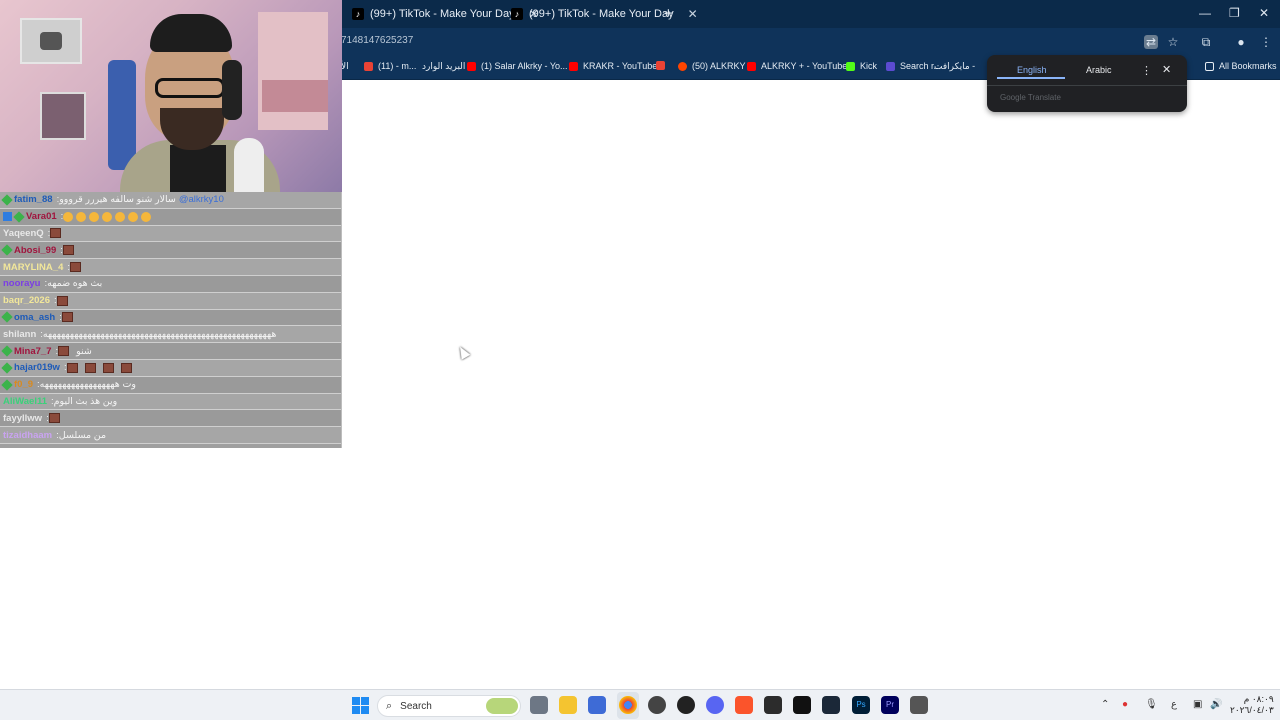 The height and width of the screenshot is (720, 1280). I want to click on chevron-up-icon: ⌃, so click(1105, 704).